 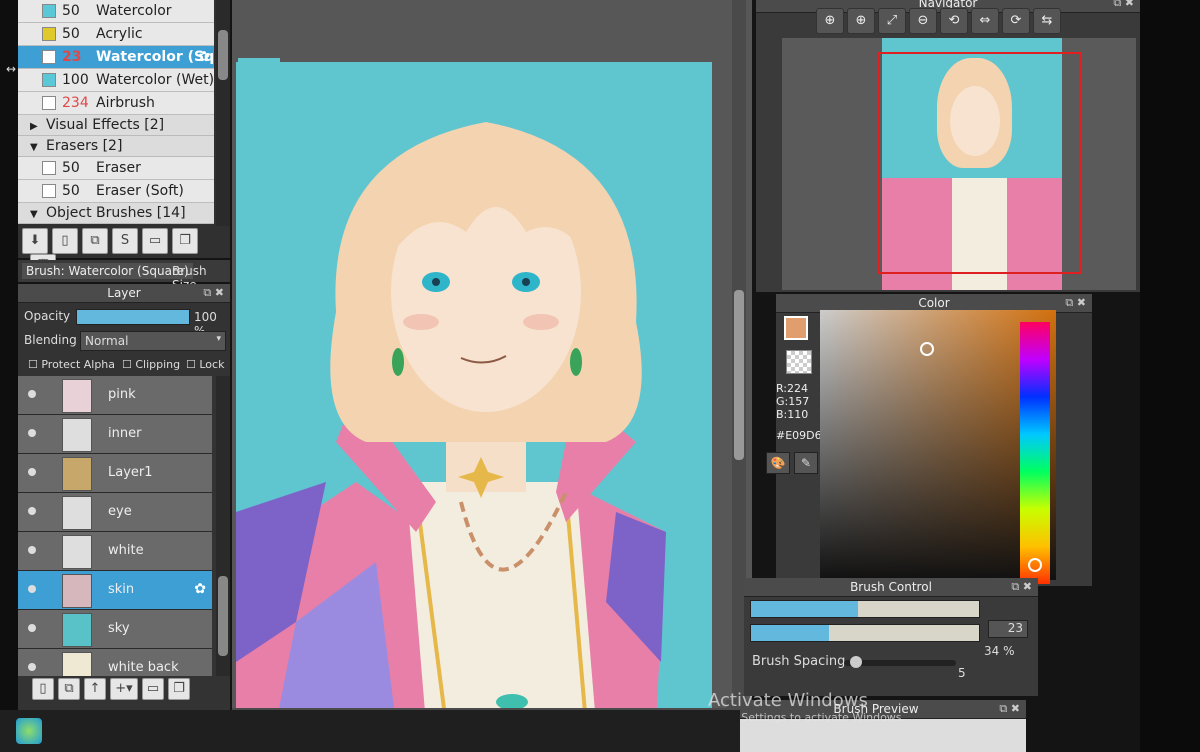 I want to click on color-title: Color, so click(x=934, y=303).